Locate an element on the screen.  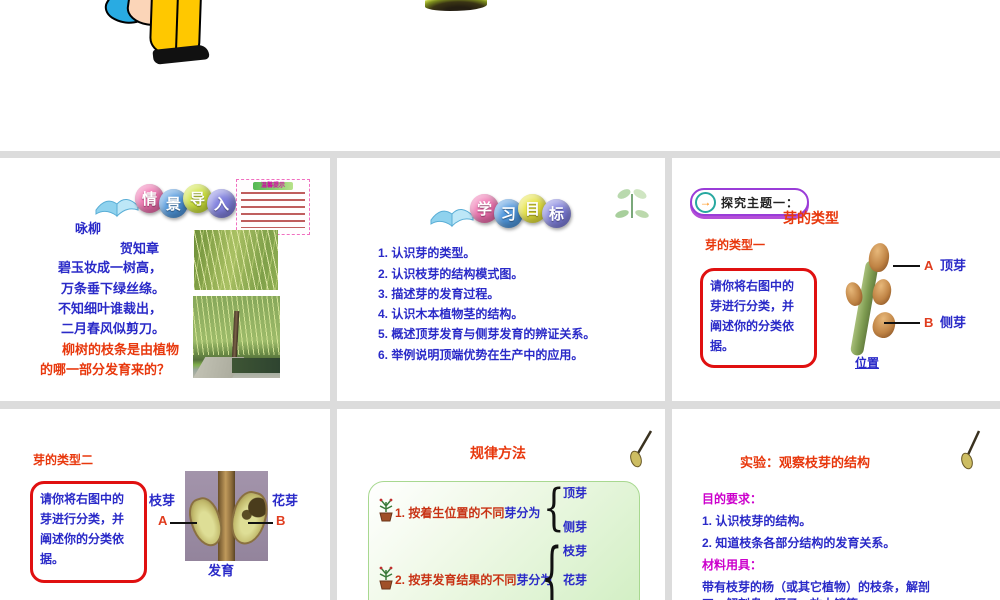
rule-item-1: 1. 按着生位置的不同芽分为 is located at coordinates (467, 513).